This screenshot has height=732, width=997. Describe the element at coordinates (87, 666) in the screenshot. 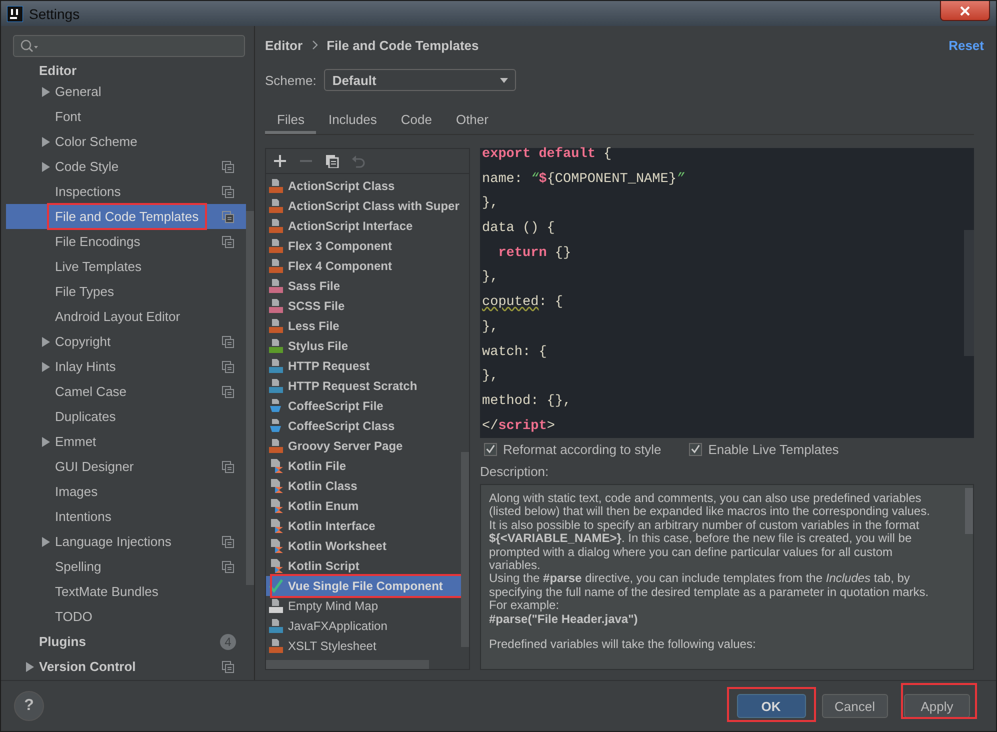

I see `section-heading: Version Control` at that location.